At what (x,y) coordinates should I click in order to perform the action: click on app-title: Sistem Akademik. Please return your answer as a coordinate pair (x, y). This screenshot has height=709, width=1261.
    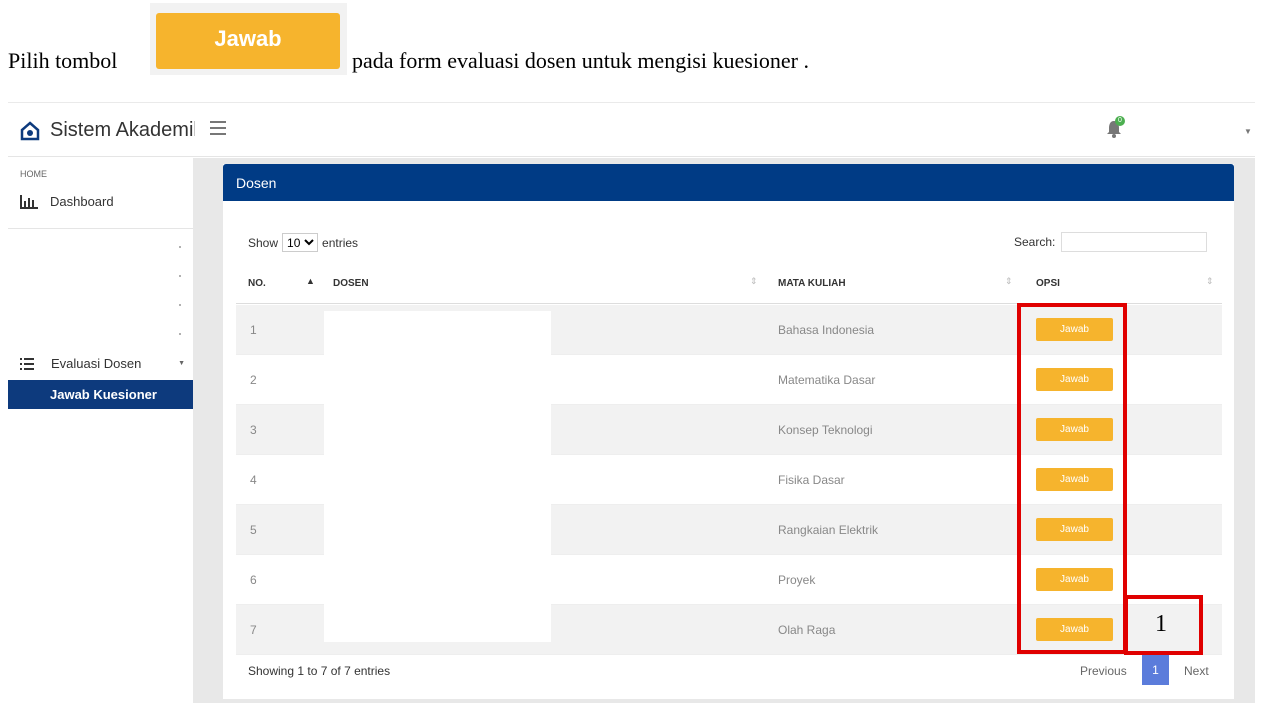
    Looking at the image, I should click on (122, 130).